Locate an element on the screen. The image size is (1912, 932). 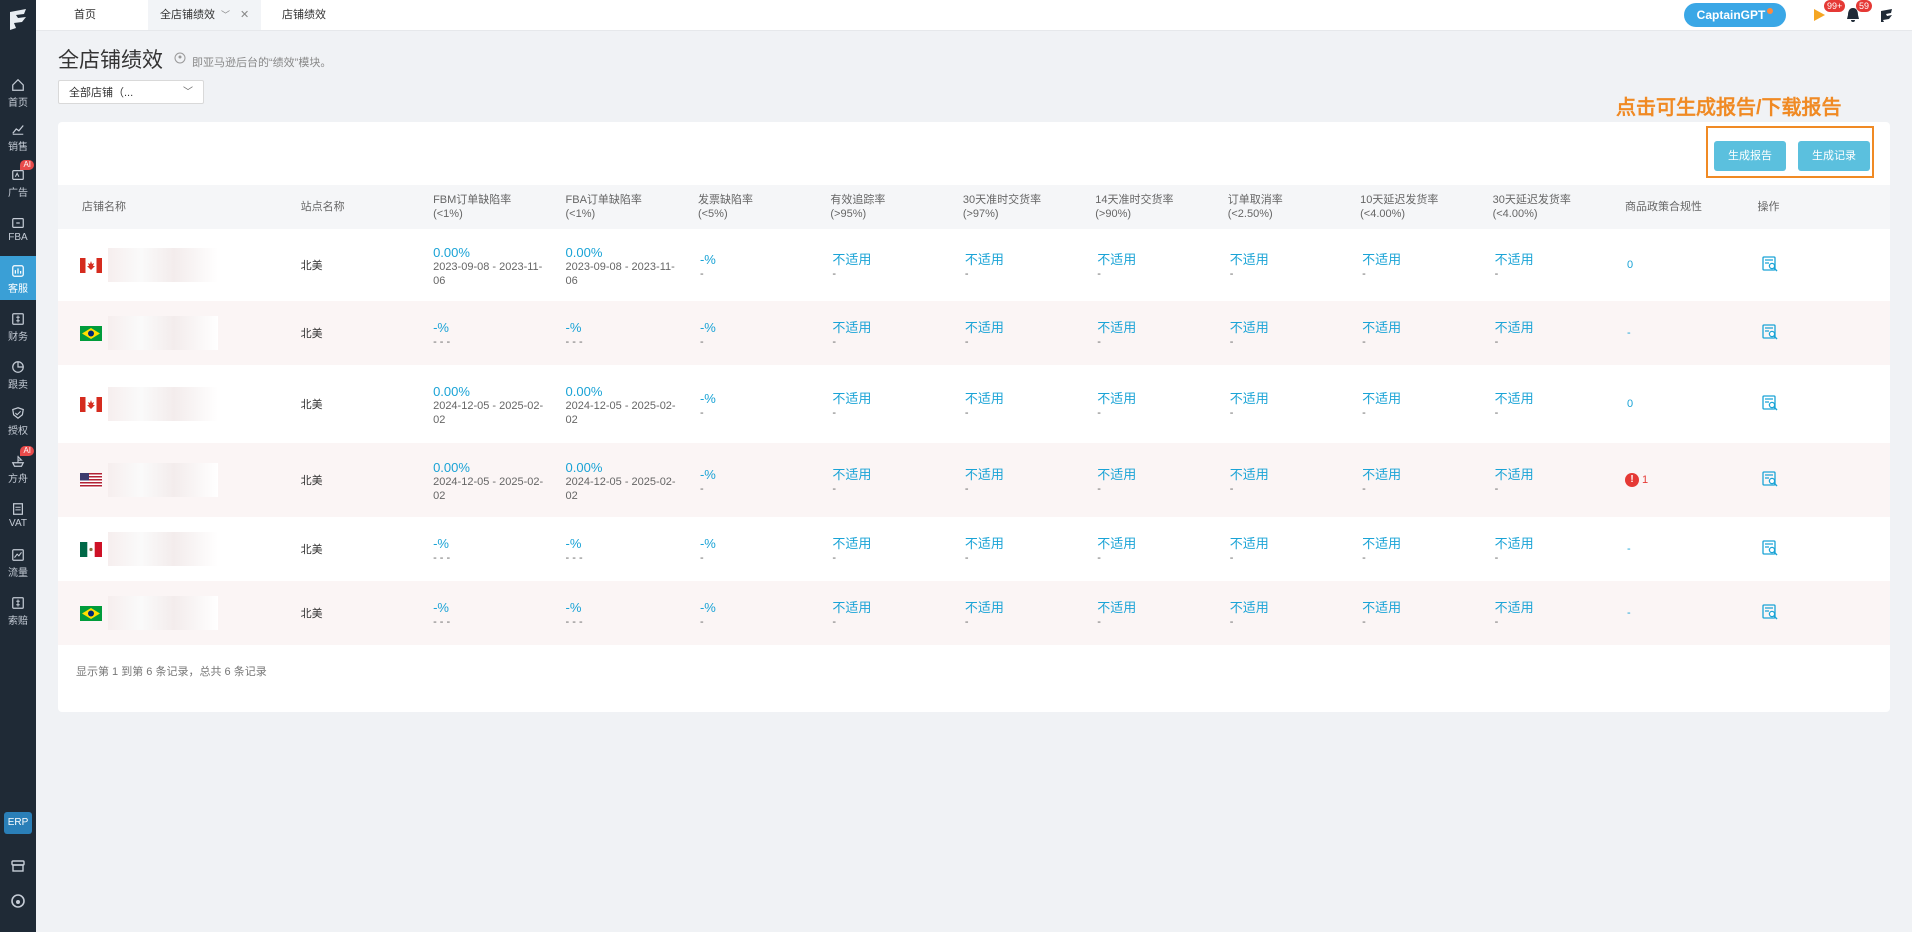
tab-all-store-performance: 全店铺绩效 ﹀ ✕ is located at coordinates (205, 15).